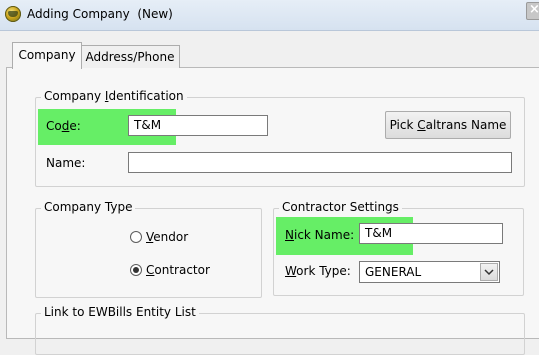 The height and width of the screenshot is (355, 539). What do you see at coordinates (136, 270) in the screenshot?
I see `contractor-radio` at bounding box center [136, 270].